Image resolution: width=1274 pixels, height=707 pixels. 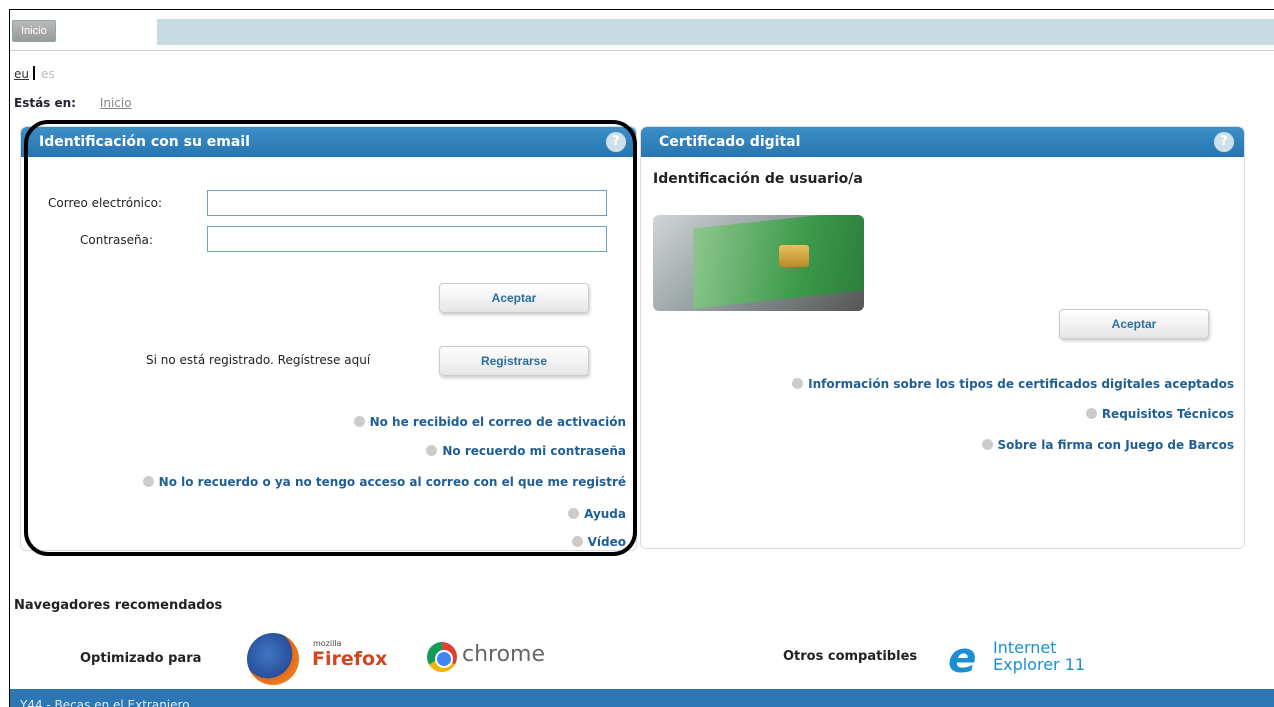 I want to click on email-accept-button: Aceptar, so click(x=514, y=298).